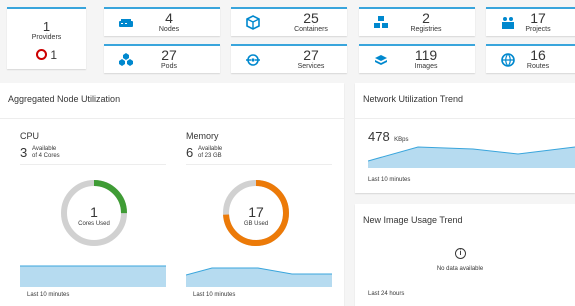  What do you see at coordinates (379, 136) in the screenshot?
I see `network-value-number: 478` at bounding box center [379, 136].